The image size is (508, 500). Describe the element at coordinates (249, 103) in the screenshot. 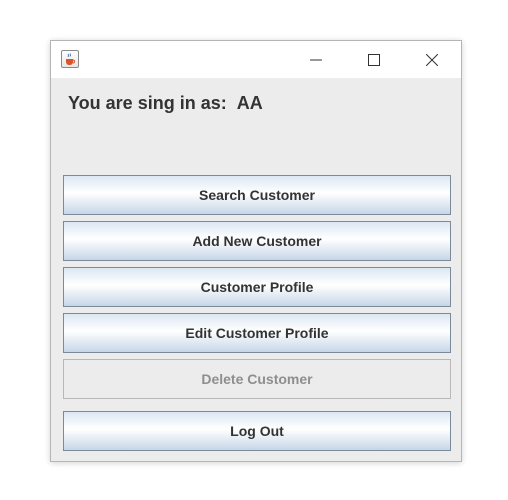

I see `signed-in-username: AA` at that location.